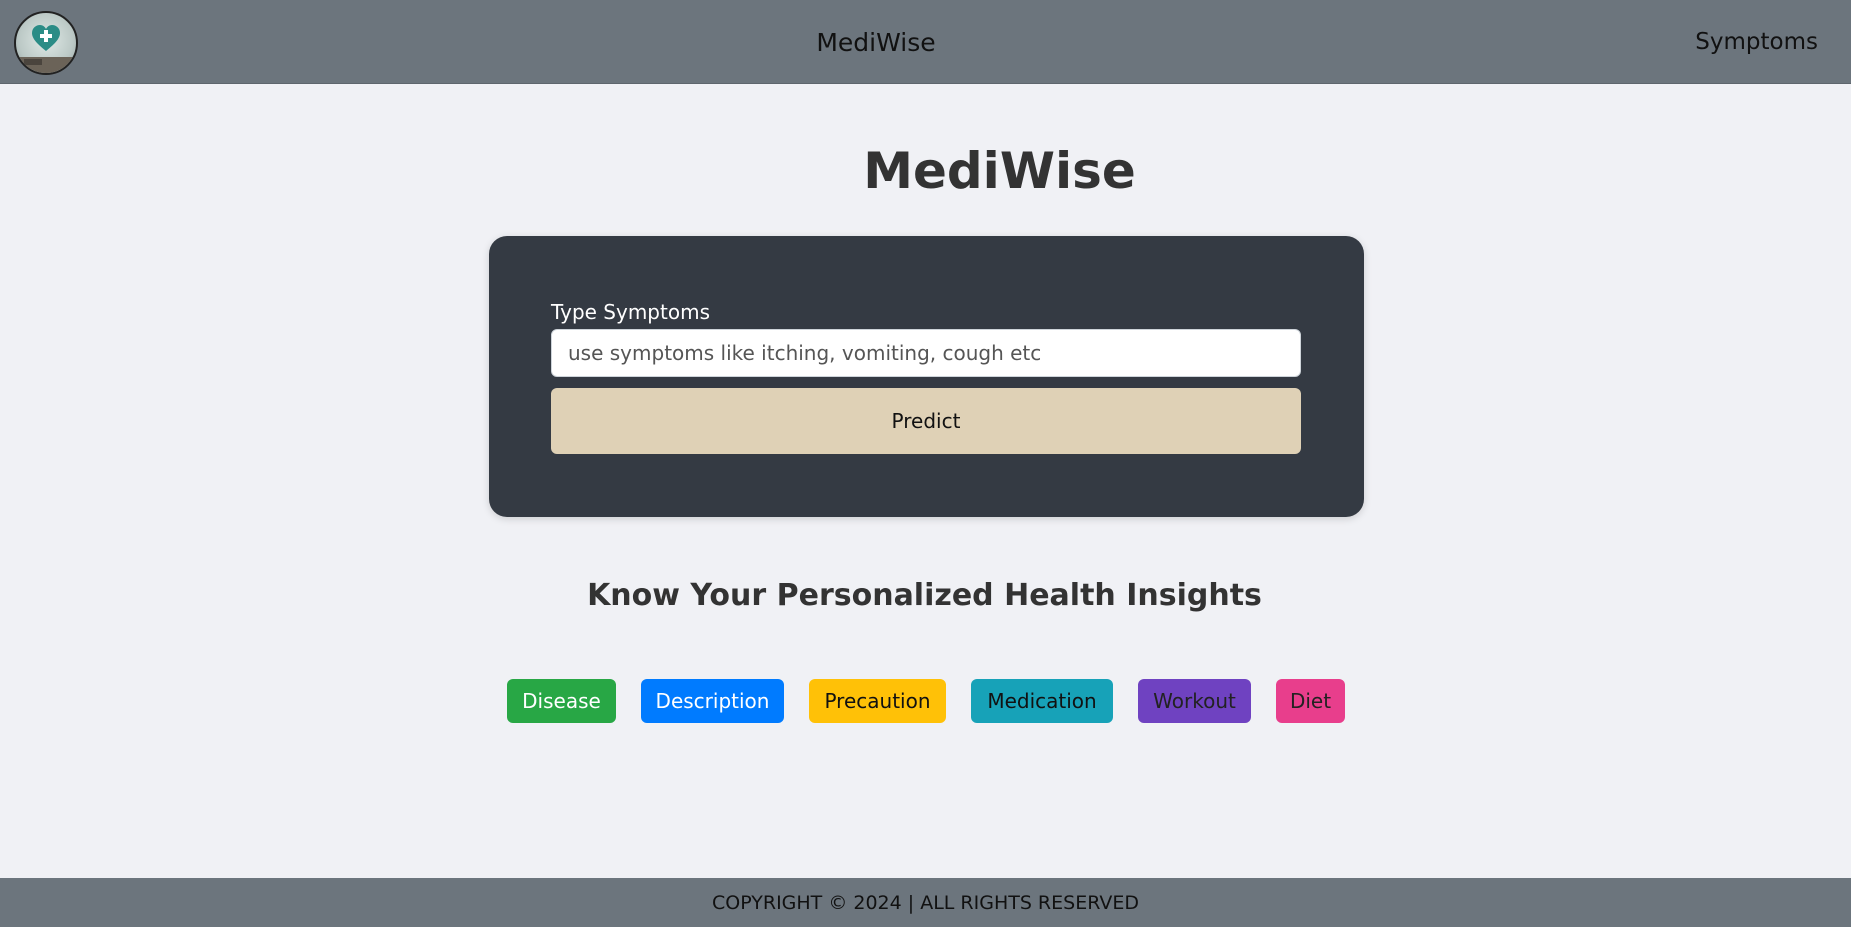 Image resolution: width=1851 pixels, height=927 pixels. I want to click on logo, so click(46, 43).